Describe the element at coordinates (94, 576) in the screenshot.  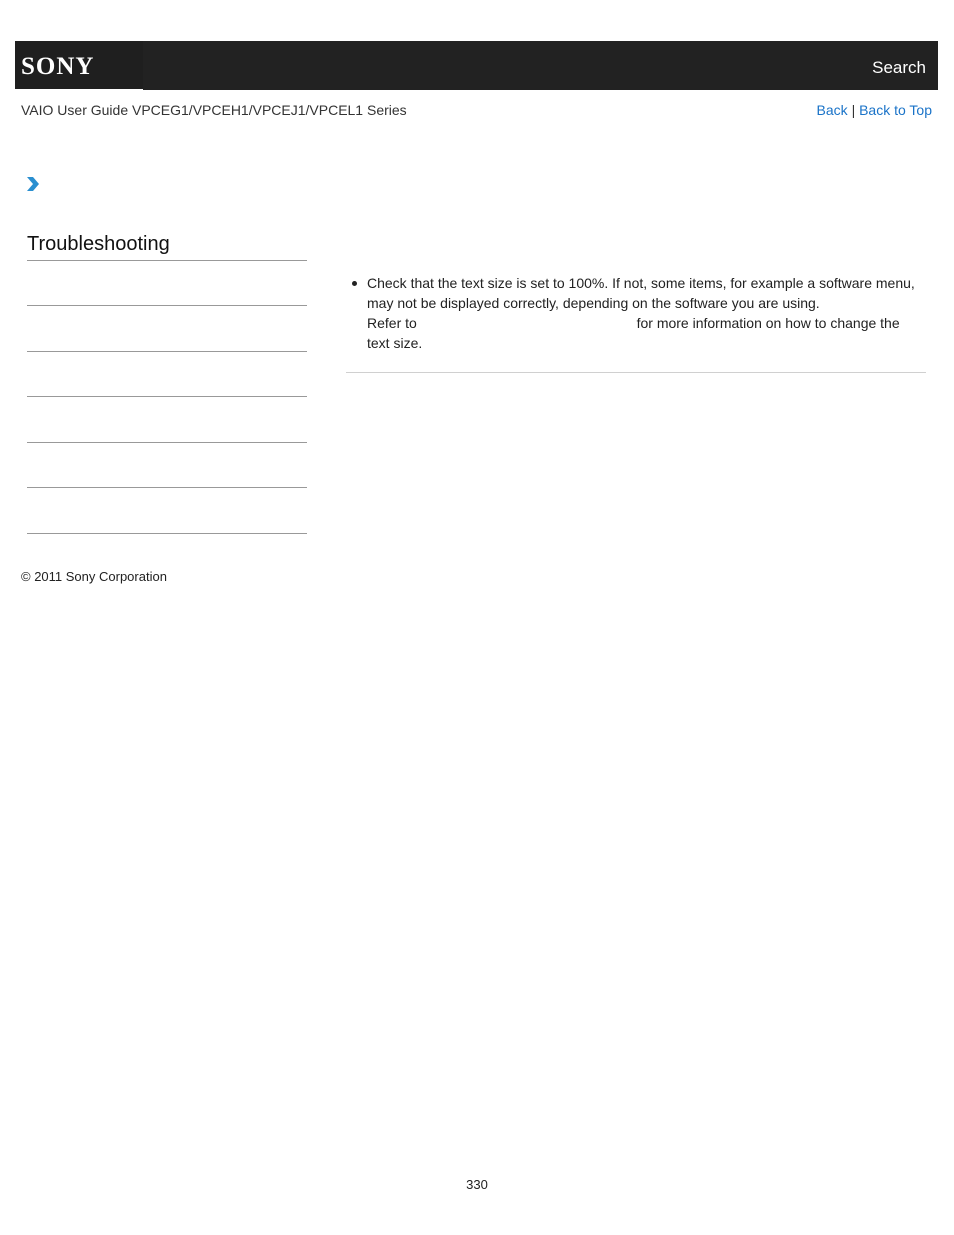
I see `copyright: © 2011 Sony Corporation` at that location.